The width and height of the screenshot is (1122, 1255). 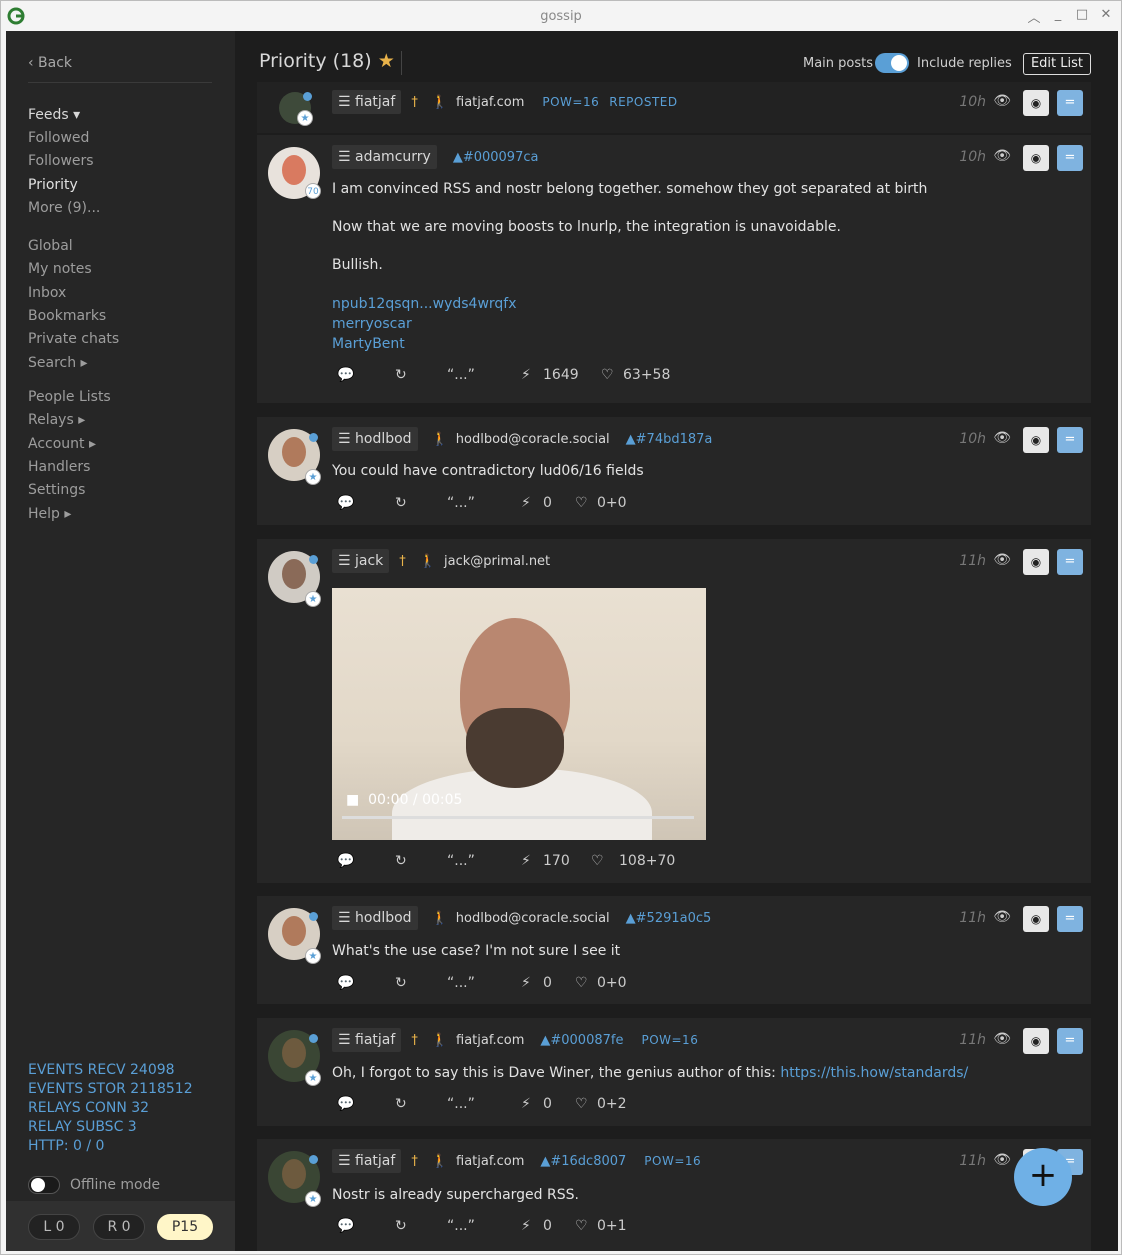 What do you see at coordinates (54, 1227) in the screenshot?
I see `local-pill: L 0` at bounding box center [54, 1227].